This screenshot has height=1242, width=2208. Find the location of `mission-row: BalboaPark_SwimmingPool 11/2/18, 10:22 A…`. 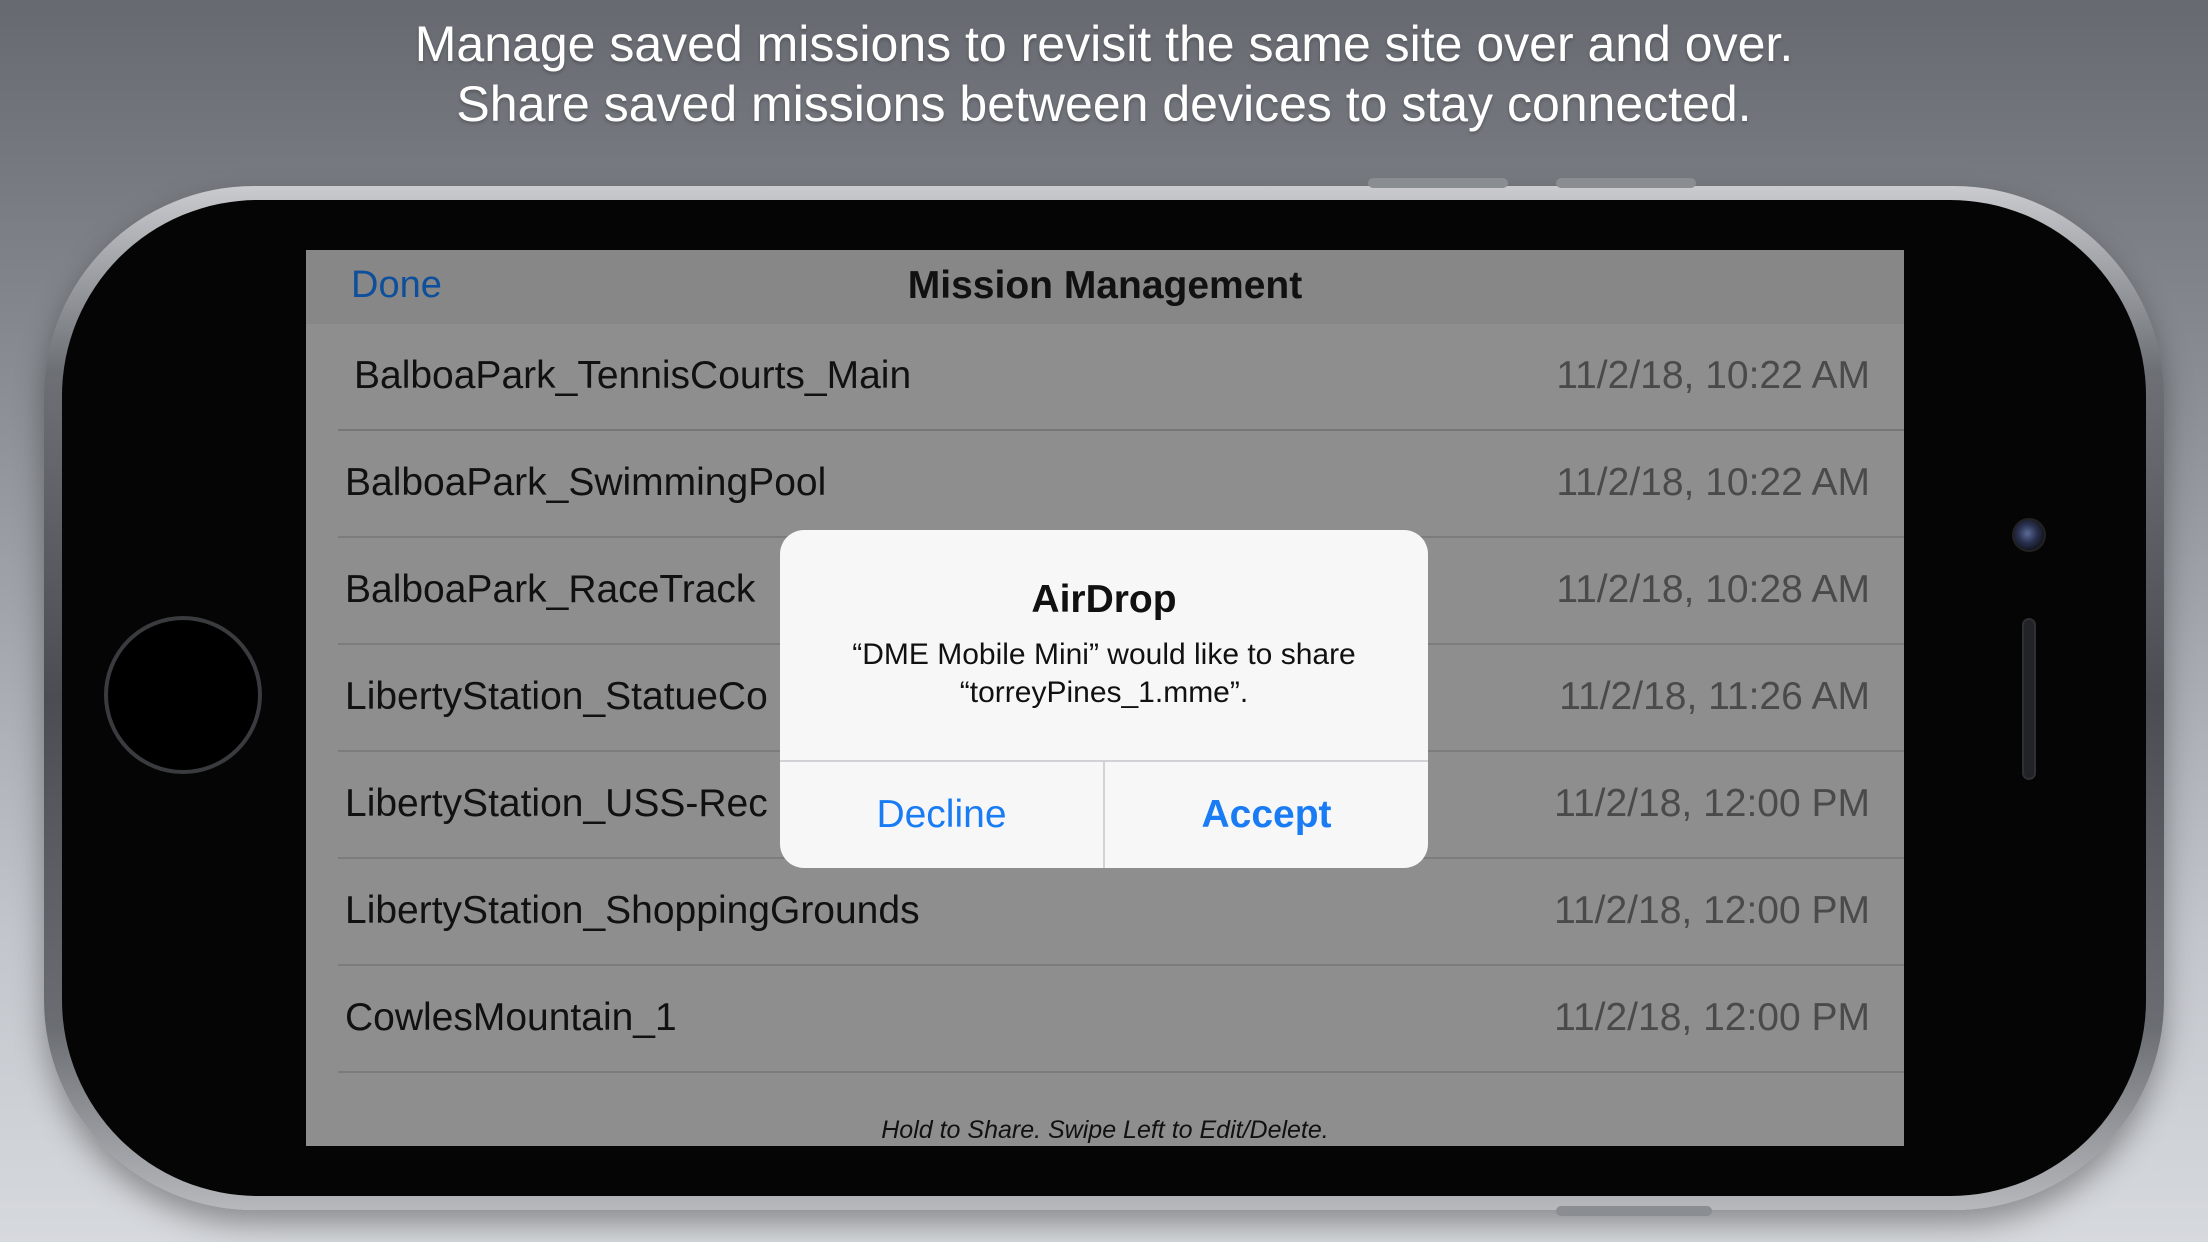

mission-row: BalboaPark_SwimmingPool 11/2/18, 10:22 A… is located at coordinates (1121, 484).